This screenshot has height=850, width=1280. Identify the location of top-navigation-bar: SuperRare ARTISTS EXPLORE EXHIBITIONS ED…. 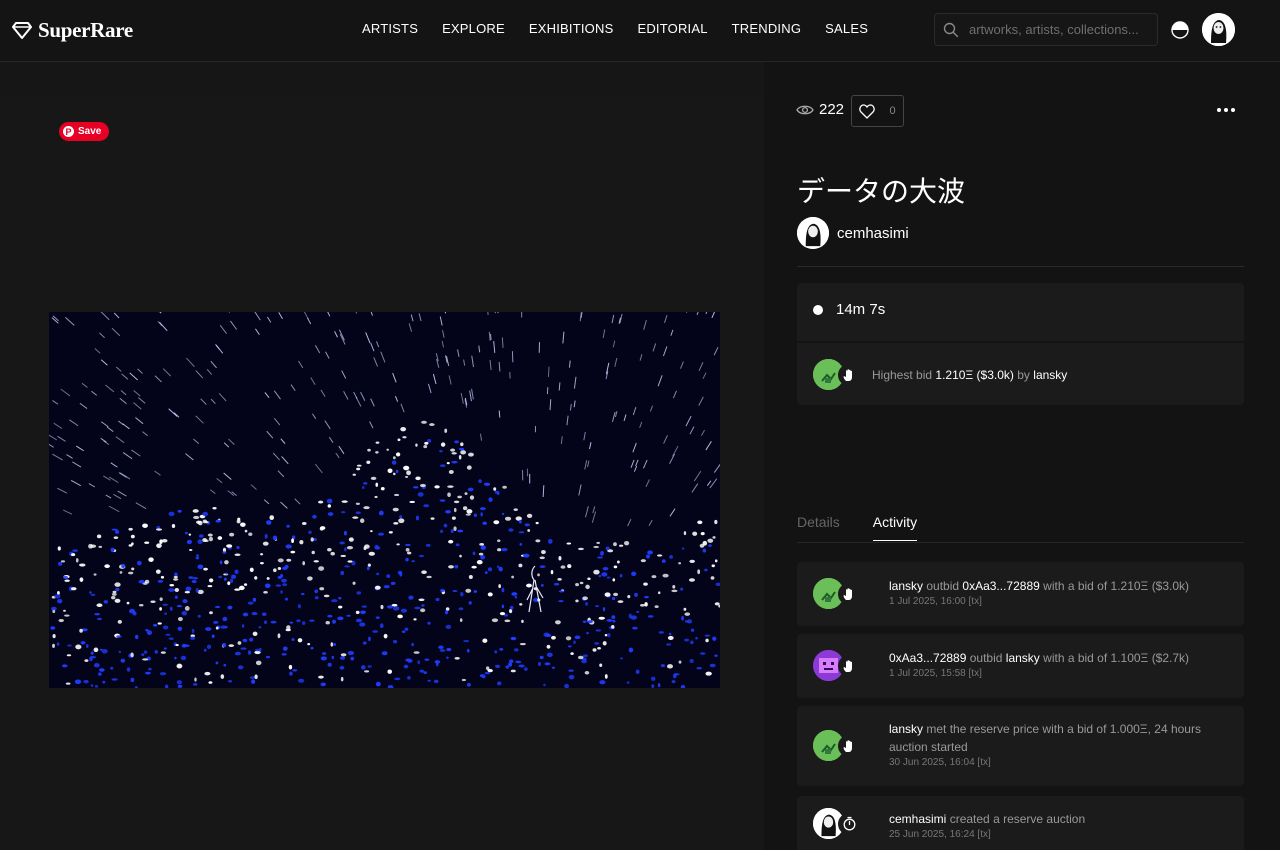
(640, 31).